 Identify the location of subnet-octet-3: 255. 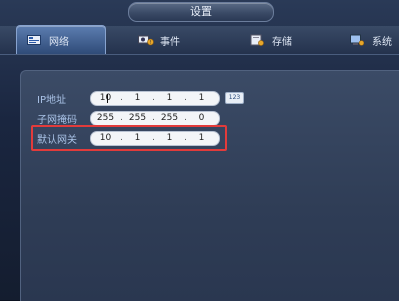
(169, 118).